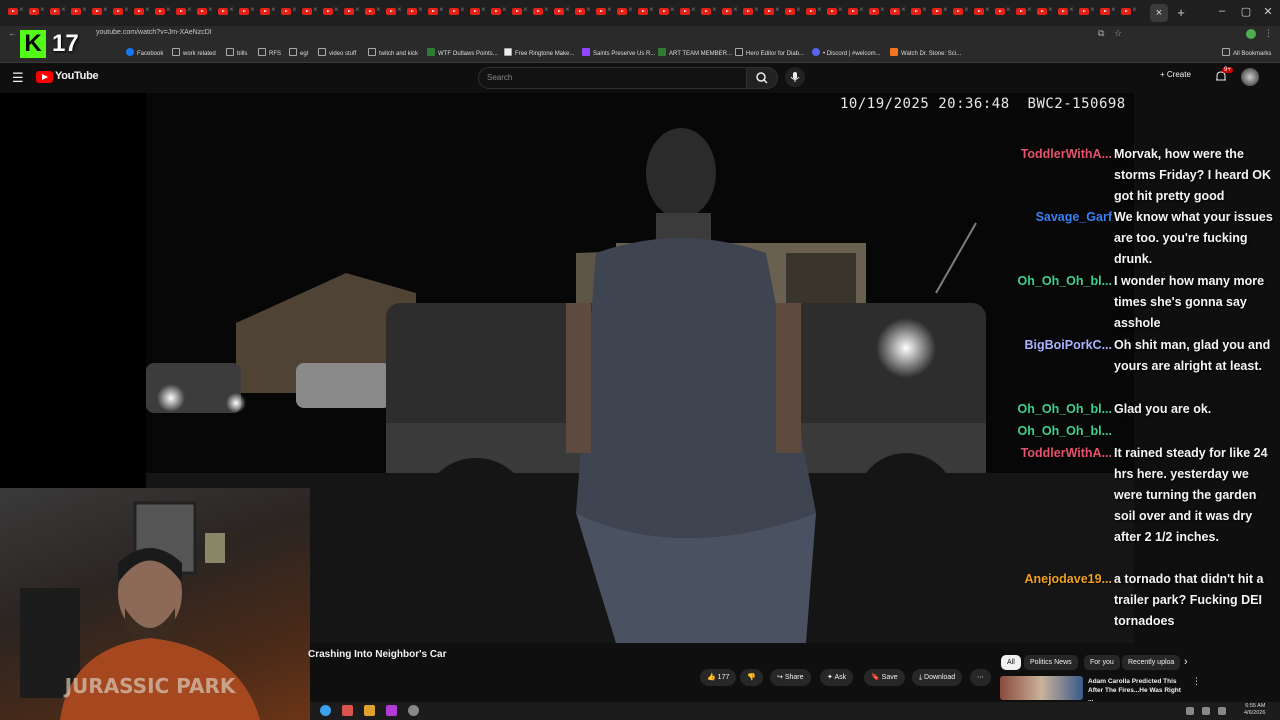 The image size is (1280, 720). I want to click on more-actions-button: ⋯, so click(980, 677).